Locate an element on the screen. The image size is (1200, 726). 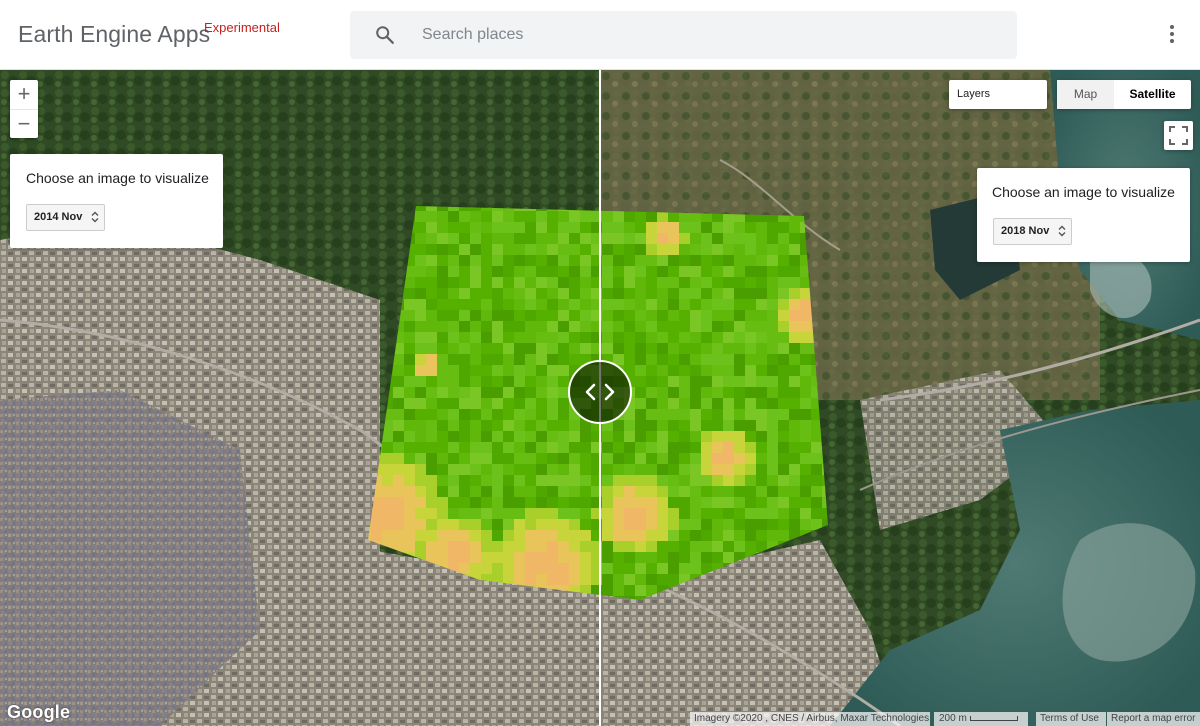
app-header: Earth Engine Apps Experimental is located at coordinates (600, 35).